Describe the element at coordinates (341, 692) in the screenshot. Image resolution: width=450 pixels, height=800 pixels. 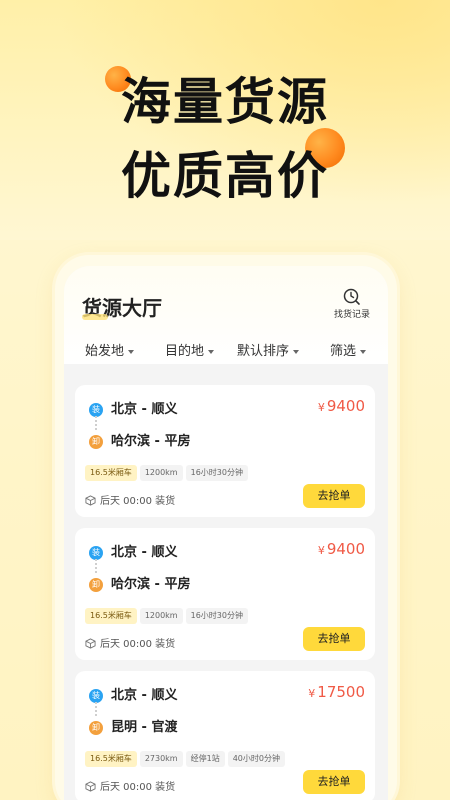
I see `price-value: 17500` at that location.